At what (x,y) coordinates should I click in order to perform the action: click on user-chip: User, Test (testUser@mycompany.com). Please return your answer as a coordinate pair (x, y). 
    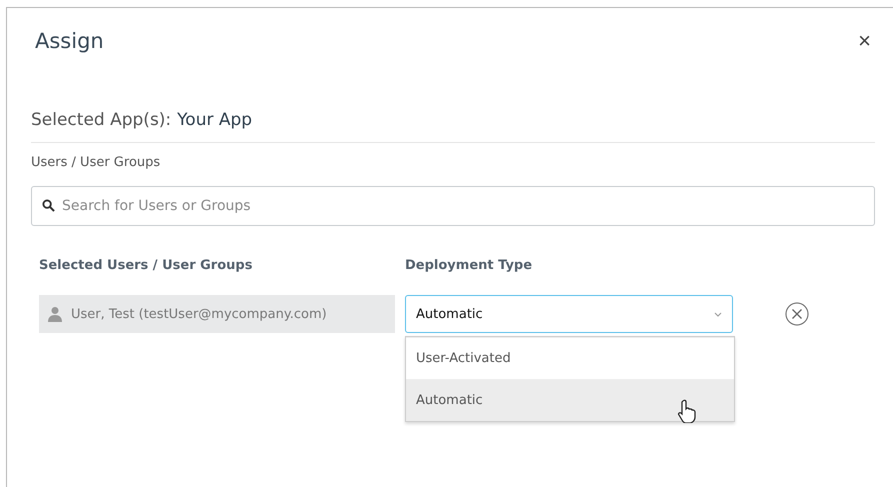
    Looking at the image, I should click on (217, 314).